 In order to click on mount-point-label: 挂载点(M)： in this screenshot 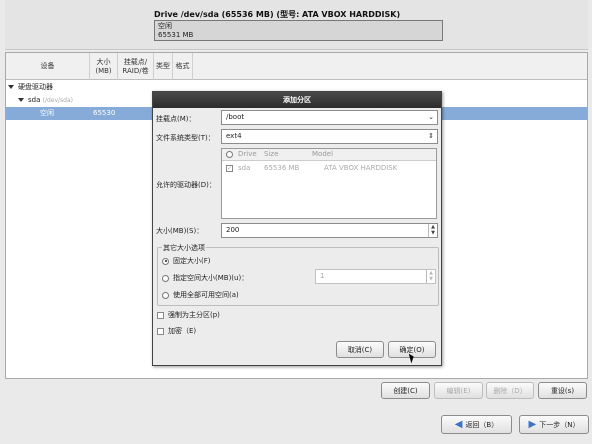, I will do `click(176, 119)`.